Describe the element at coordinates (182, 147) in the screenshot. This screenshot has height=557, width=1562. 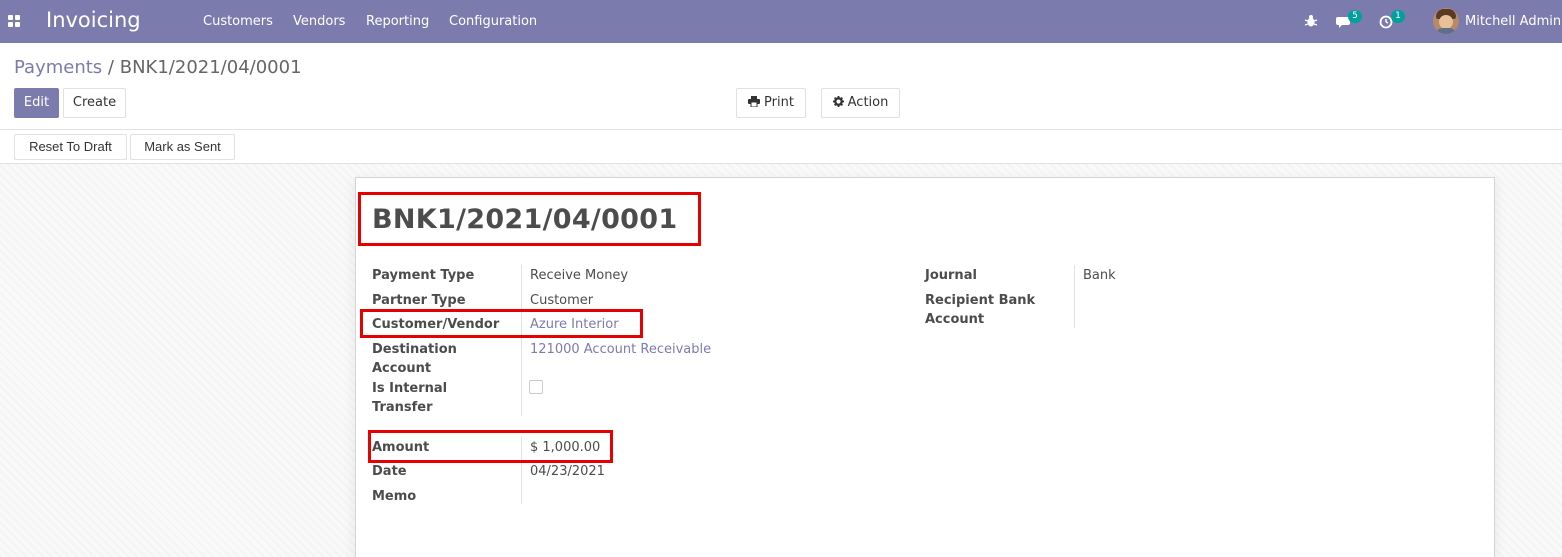
I see `mark-as-sent-button: Mark as Sent` at that location.